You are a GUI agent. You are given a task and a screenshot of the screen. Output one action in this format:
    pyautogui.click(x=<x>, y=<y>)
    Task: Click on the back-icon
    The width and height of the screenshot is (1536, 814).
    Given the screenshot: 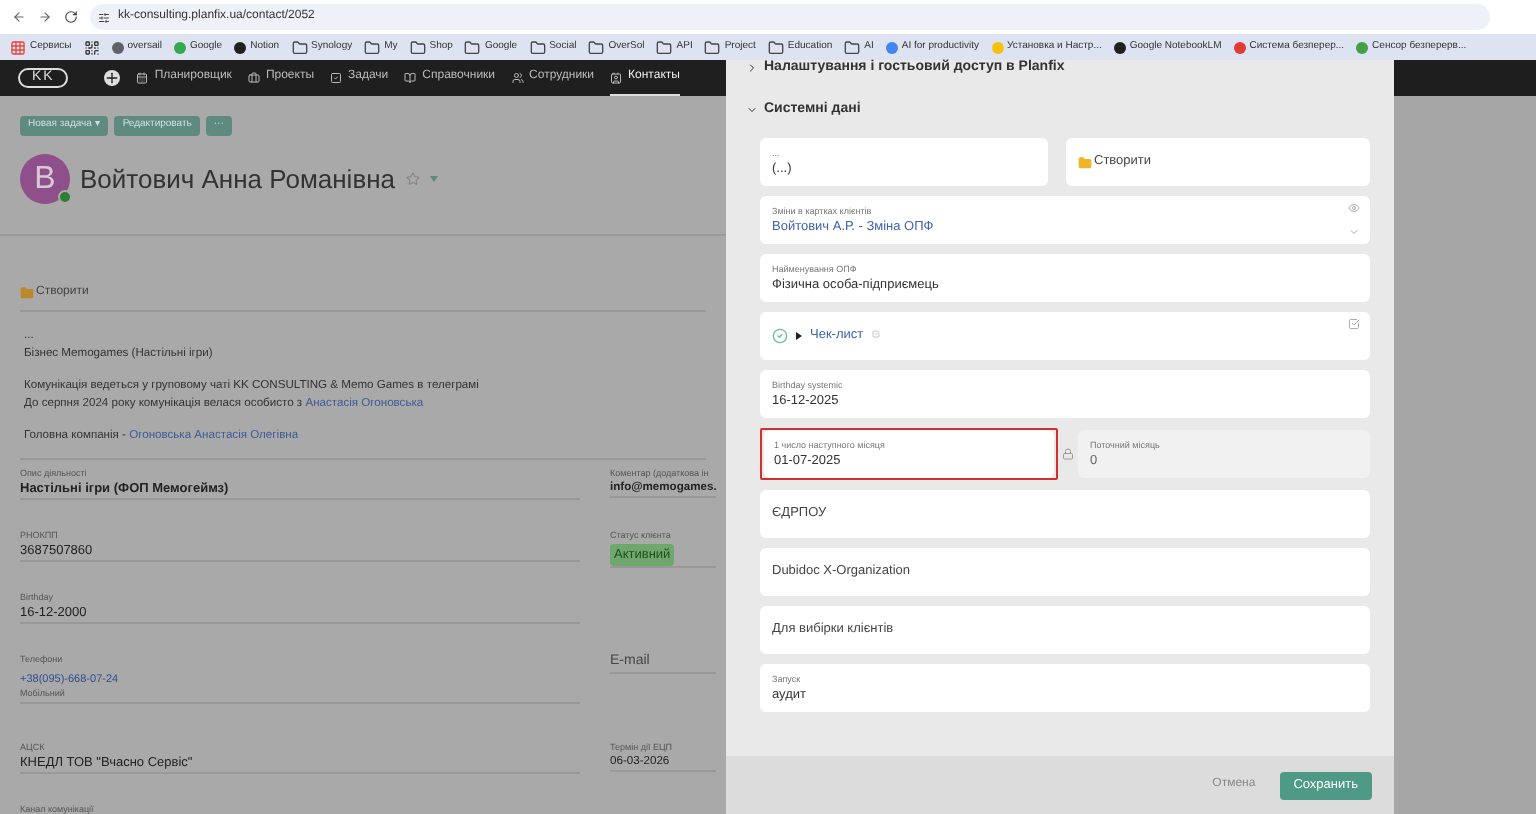 What is the action you would take?
    pyautogui.click(x=19, y=17)
    